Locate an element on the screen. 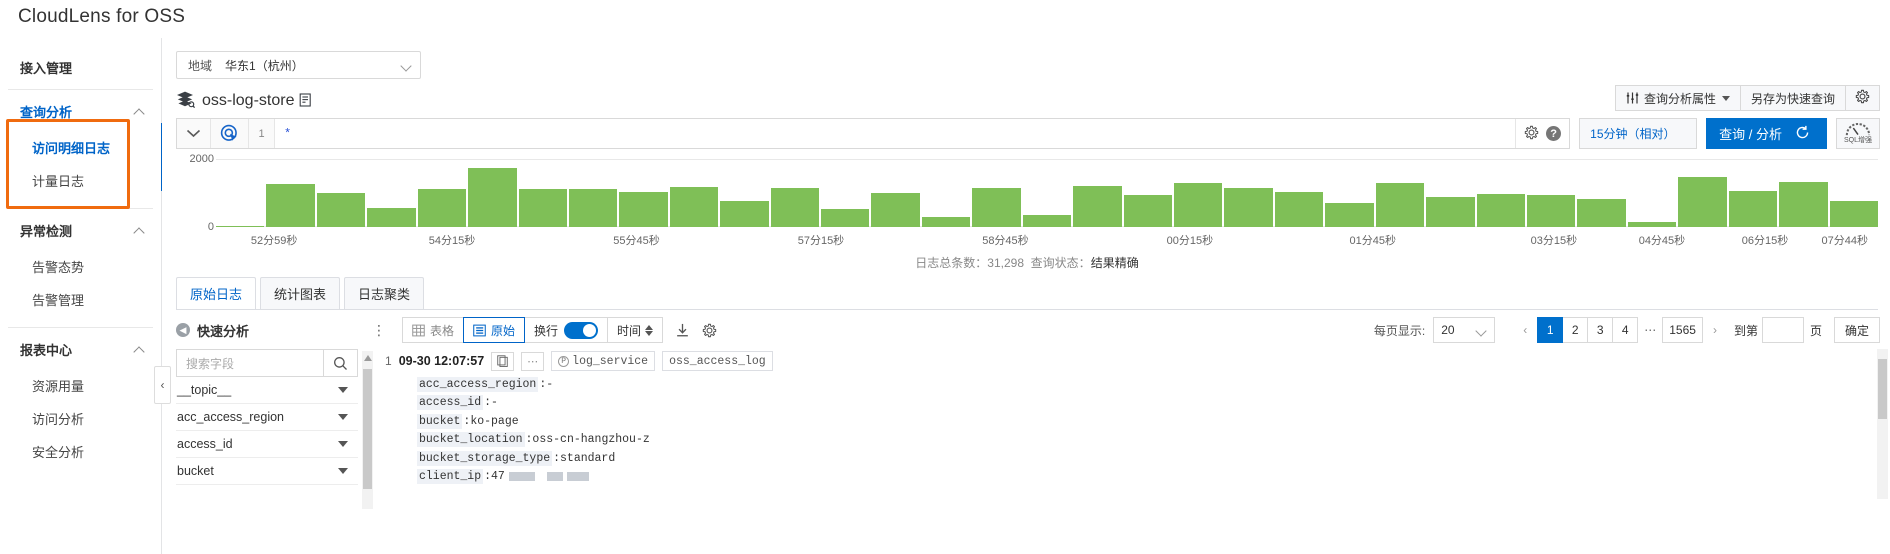 This screenshot has width=1890, height=554. field-list-item: bucket is located at coordinates (267, 471).